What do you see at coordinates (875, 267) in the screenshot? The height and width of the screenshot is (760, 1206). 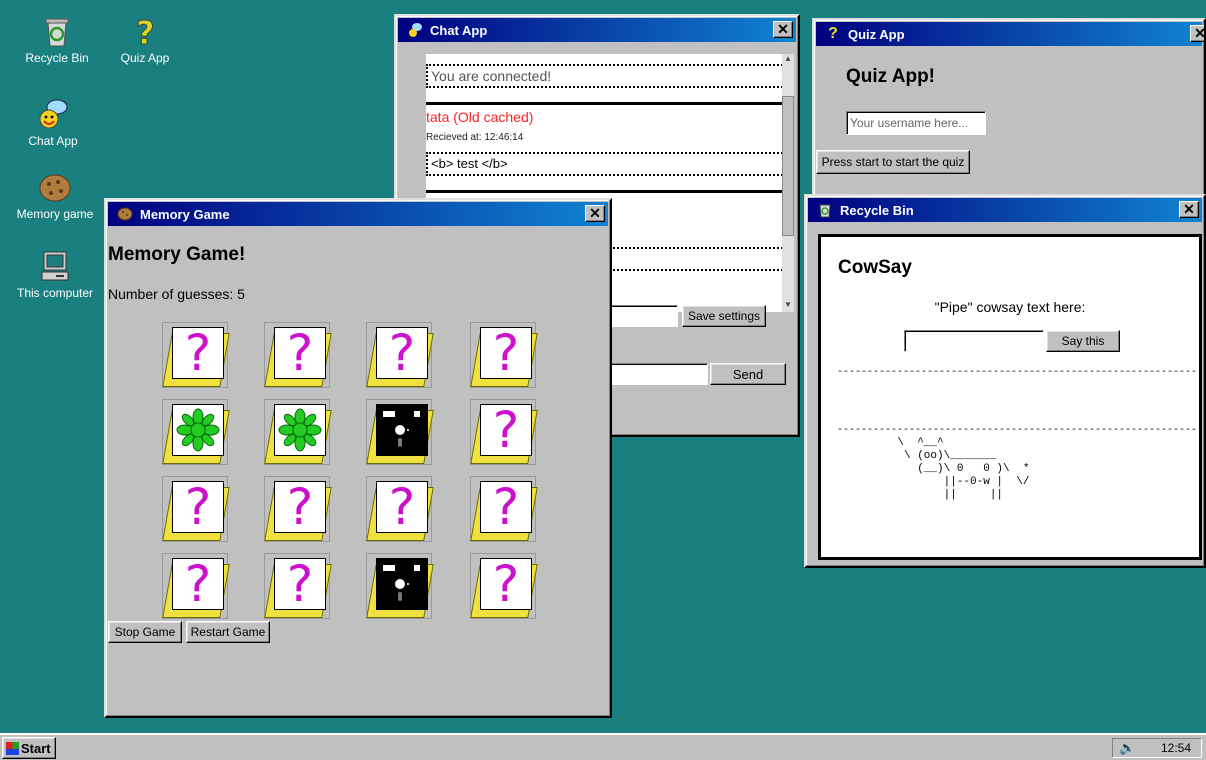 I see `cowsay-heading: CowSay` at bounding box center [875, 267].